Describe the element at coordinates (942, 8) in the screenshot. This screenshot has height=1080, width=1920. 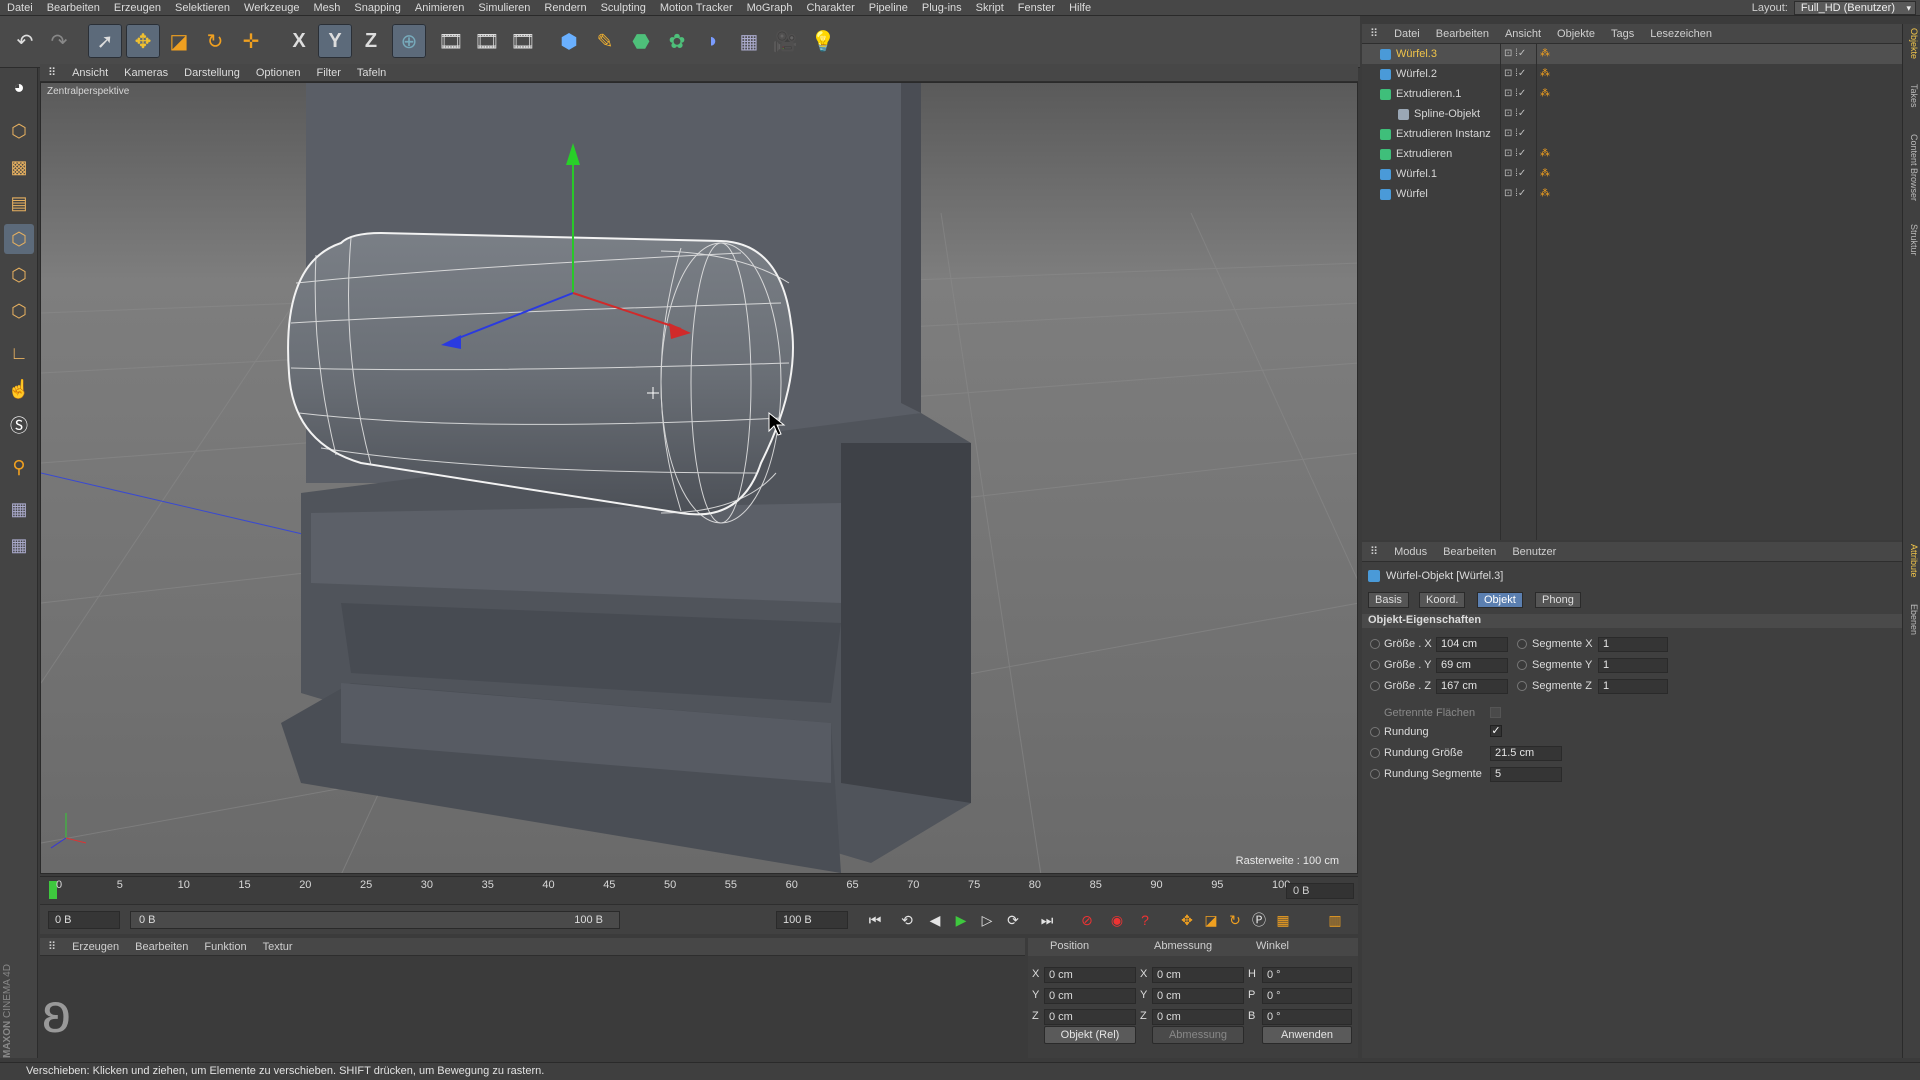
I see `menu-item-15: Plug-ins` at that location.